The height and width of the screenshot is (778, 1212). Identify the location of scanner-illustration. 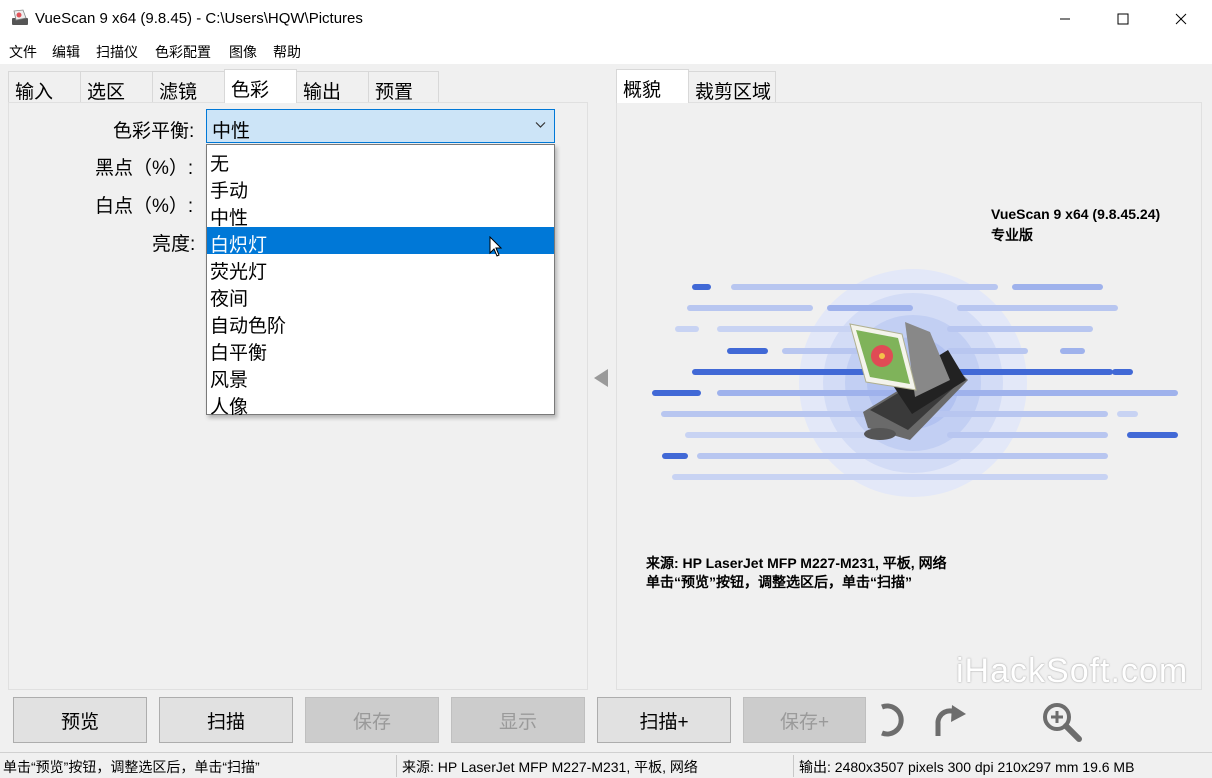
(915, 383).